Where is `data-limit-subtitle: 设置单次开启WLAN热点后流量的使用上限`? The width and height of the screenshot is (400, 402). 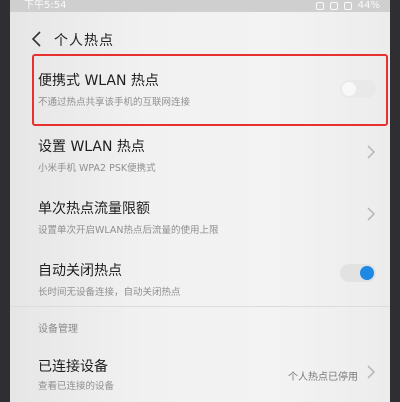 data-limit-subtitle: 设置单次开启WLAN热点后流量的使用上限 is located at coordinates (128, 230).